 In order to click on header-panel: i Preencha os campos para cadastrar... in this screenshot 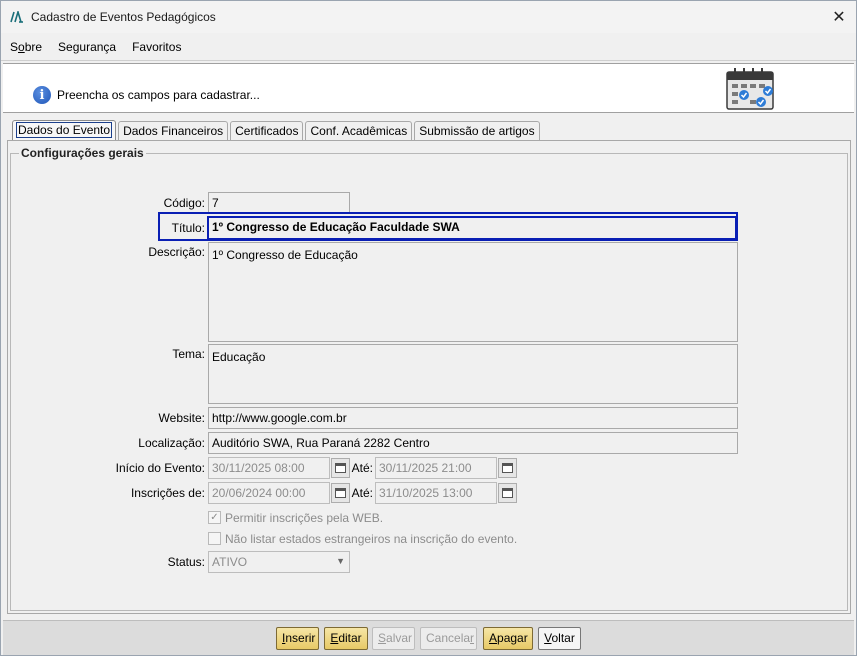, I will do `click(428, 88)`.